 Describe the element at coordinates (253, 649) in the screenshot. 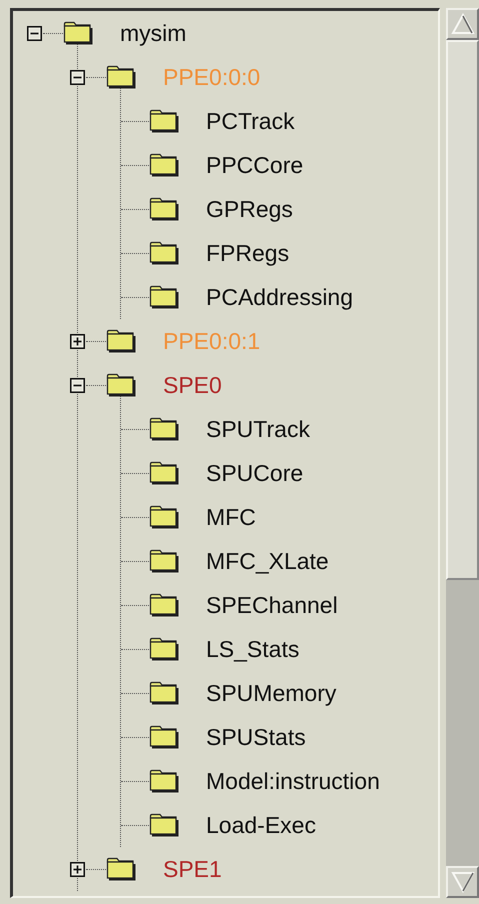

I see `node-label: LS_Stats` at that location.